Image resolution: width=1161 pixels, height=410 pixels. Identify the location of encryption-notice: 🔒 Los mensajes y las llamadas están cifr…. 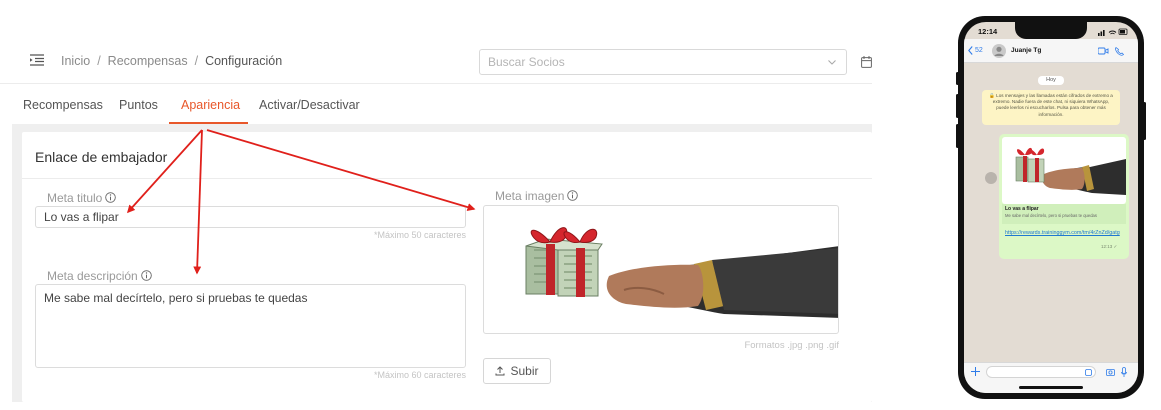
(1051, 107).